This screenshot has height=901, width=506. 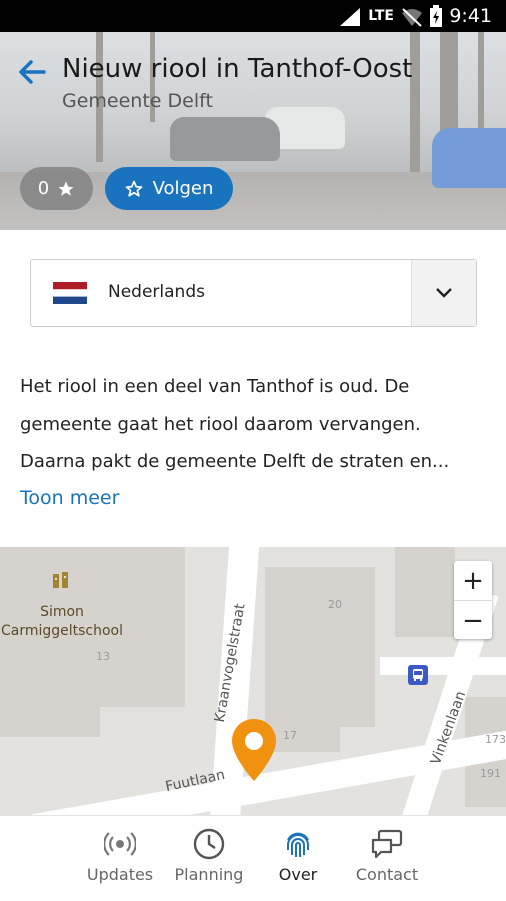 What do you see at coordinates (436, 16) in the screenshot?
I see `battery-icon` at bounding box center [436, 16].